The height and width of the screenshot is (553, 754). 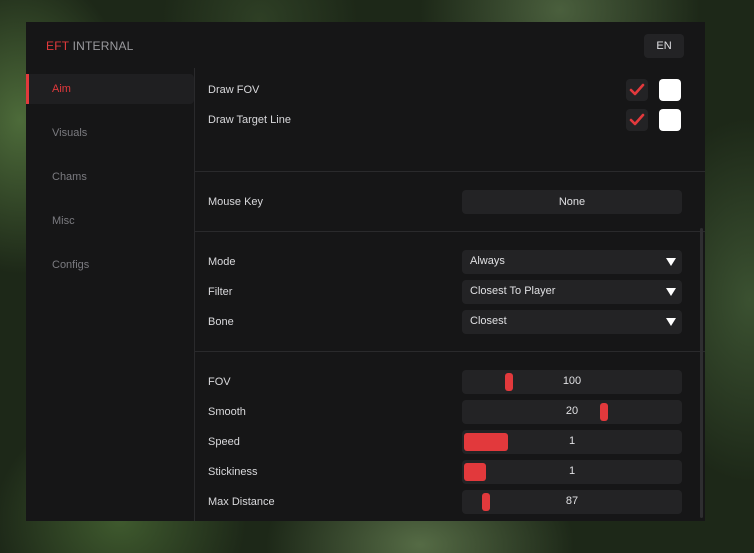 I want to click on fov-slider: 100, so click(x=572, y=382).